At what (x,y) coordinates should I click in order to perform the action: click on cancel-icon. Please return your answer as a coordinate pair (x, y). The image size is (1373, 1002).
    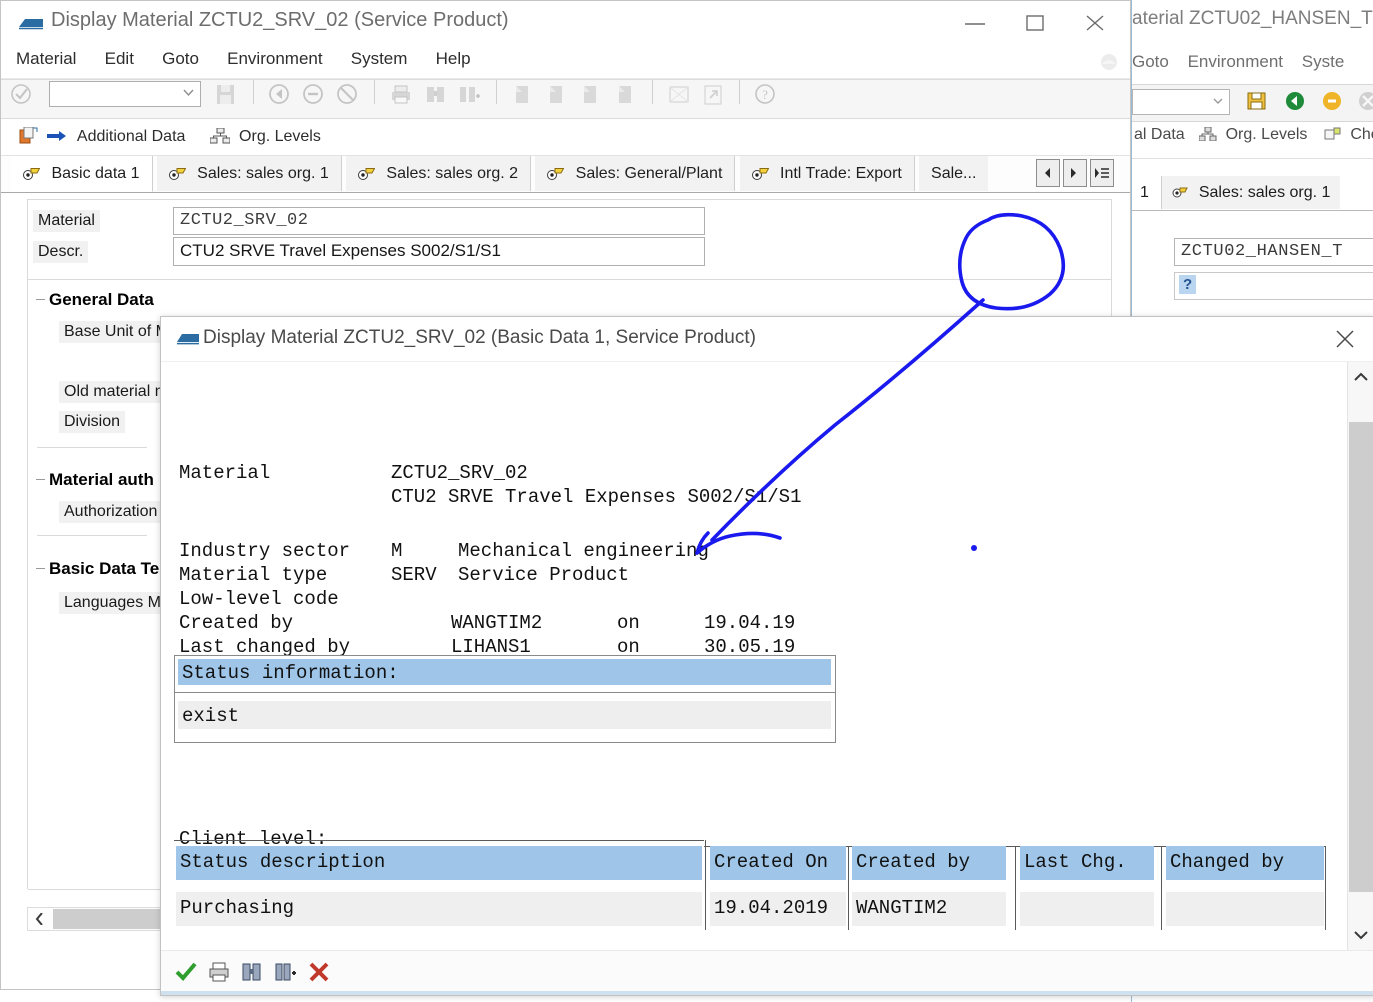
    Looking at the image, I should click on (348, 94).